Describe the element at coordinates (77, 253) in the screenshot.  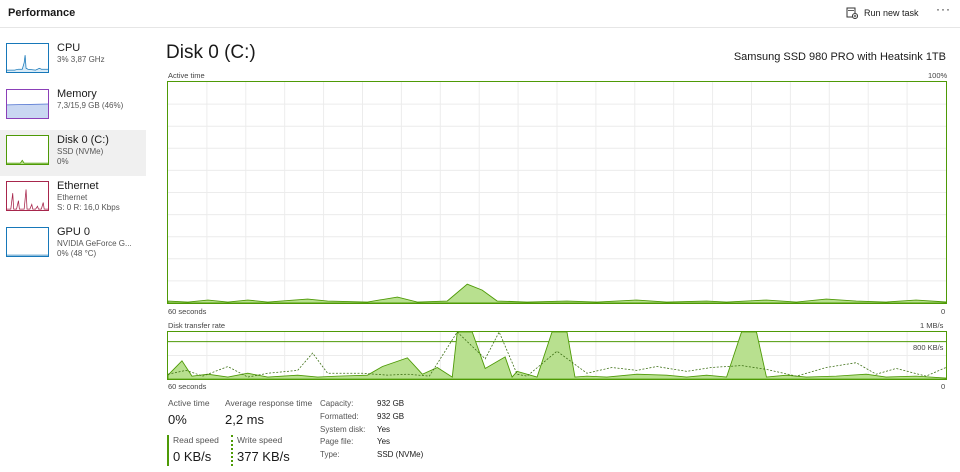
I see `sidebar-item-detail: 0% (48 °C)` at that location.